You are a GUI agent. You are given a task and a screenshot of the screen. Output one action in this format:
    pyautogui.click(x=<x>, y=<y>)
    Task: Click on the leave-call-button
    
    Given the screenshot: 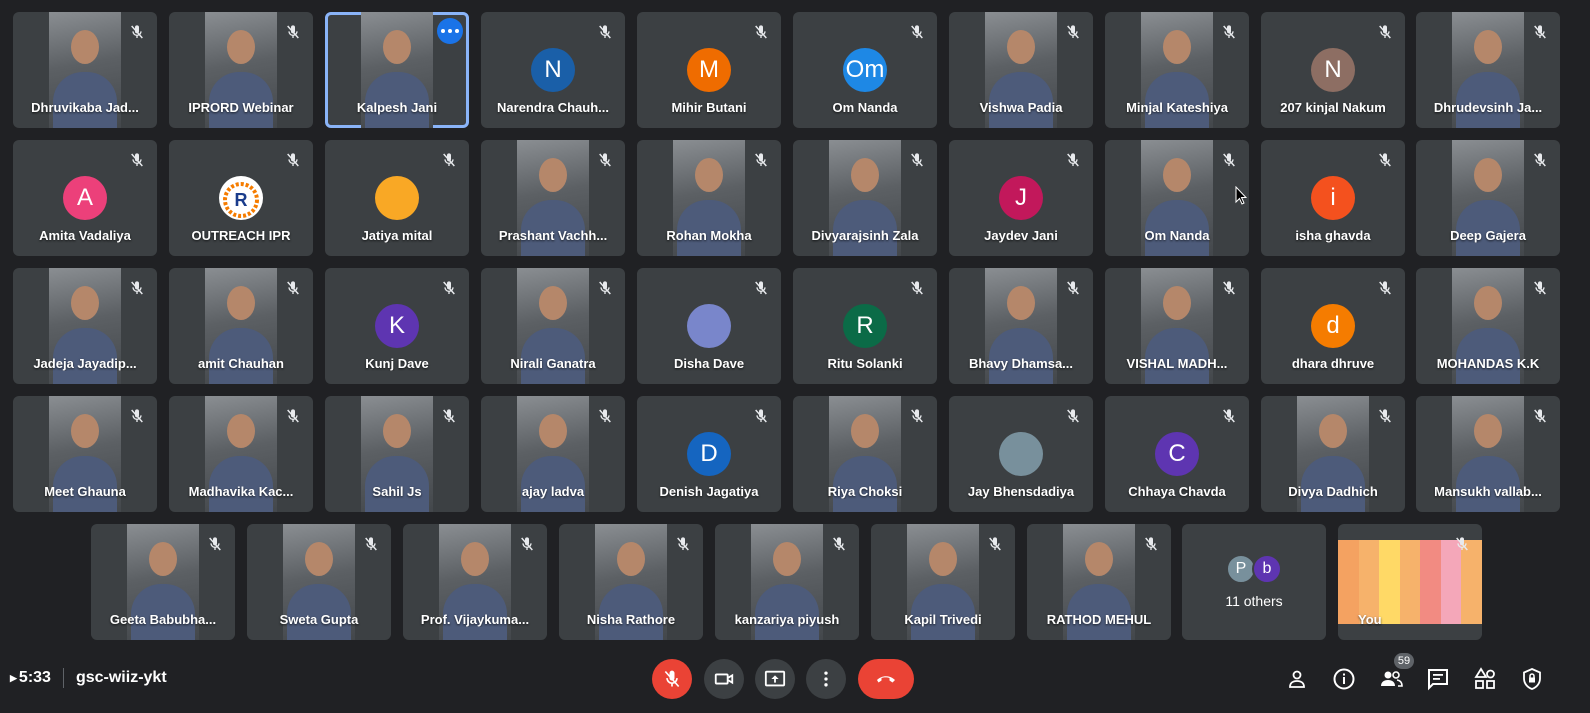 What is the action you would take?
    pyautogui.click(x=886, y=679)
    